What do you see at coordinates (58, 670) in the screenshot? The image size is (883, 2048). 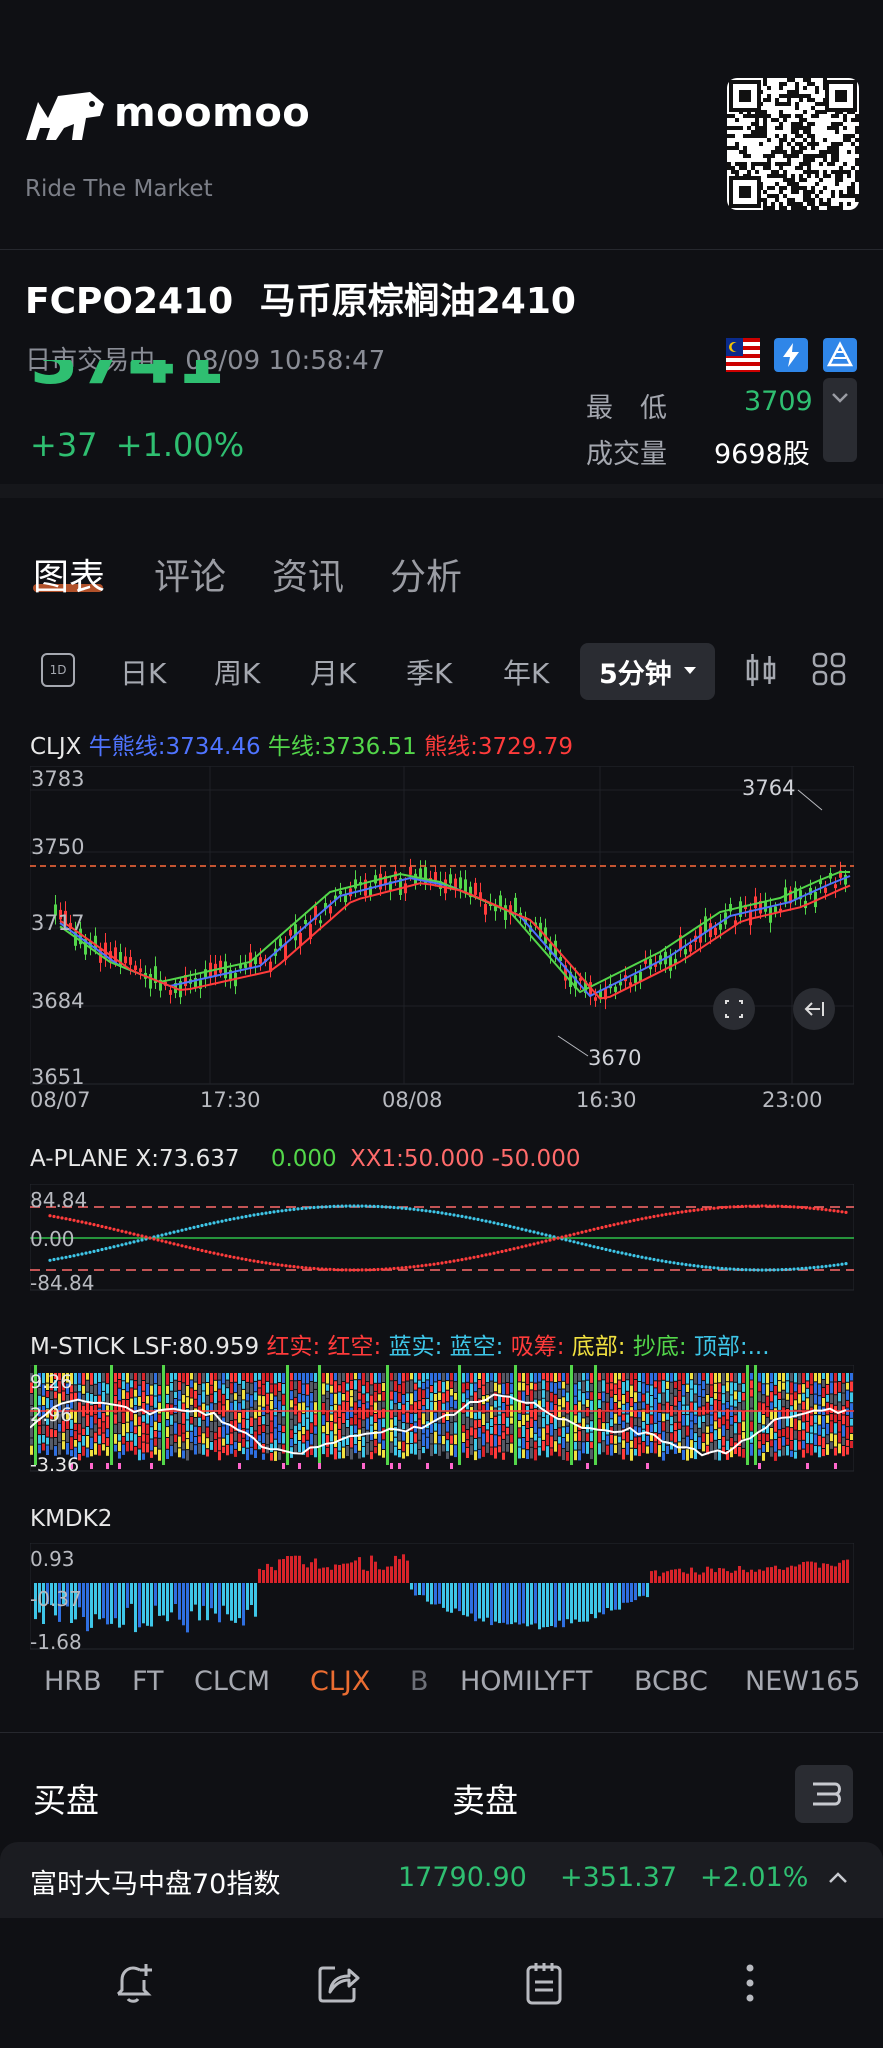 I see `intraday-1d-icon: 1D` at bounding box center [58, 670].